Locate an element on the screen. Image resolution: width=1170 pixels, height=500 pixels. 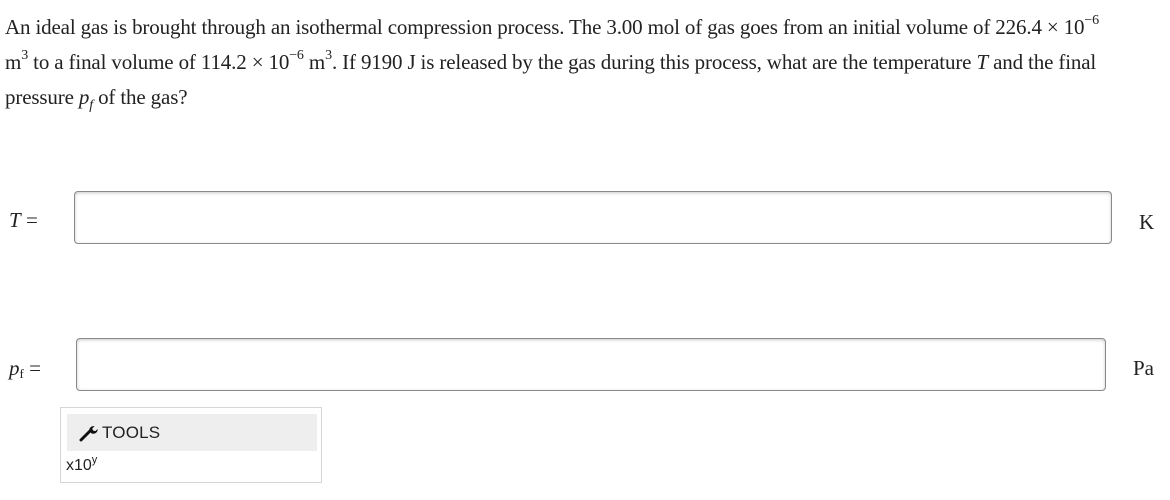
variable-pressure: p is located at coordinates (84, 97).